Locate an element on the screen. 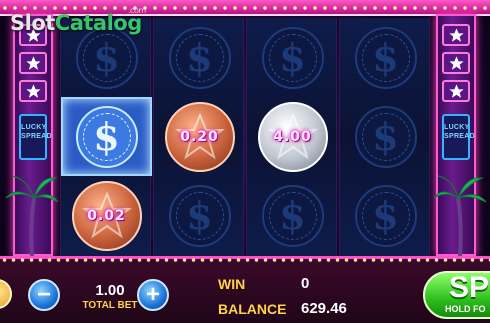 The image size is (490, 323). spin-label: SP is located at coordinates (469, 287).